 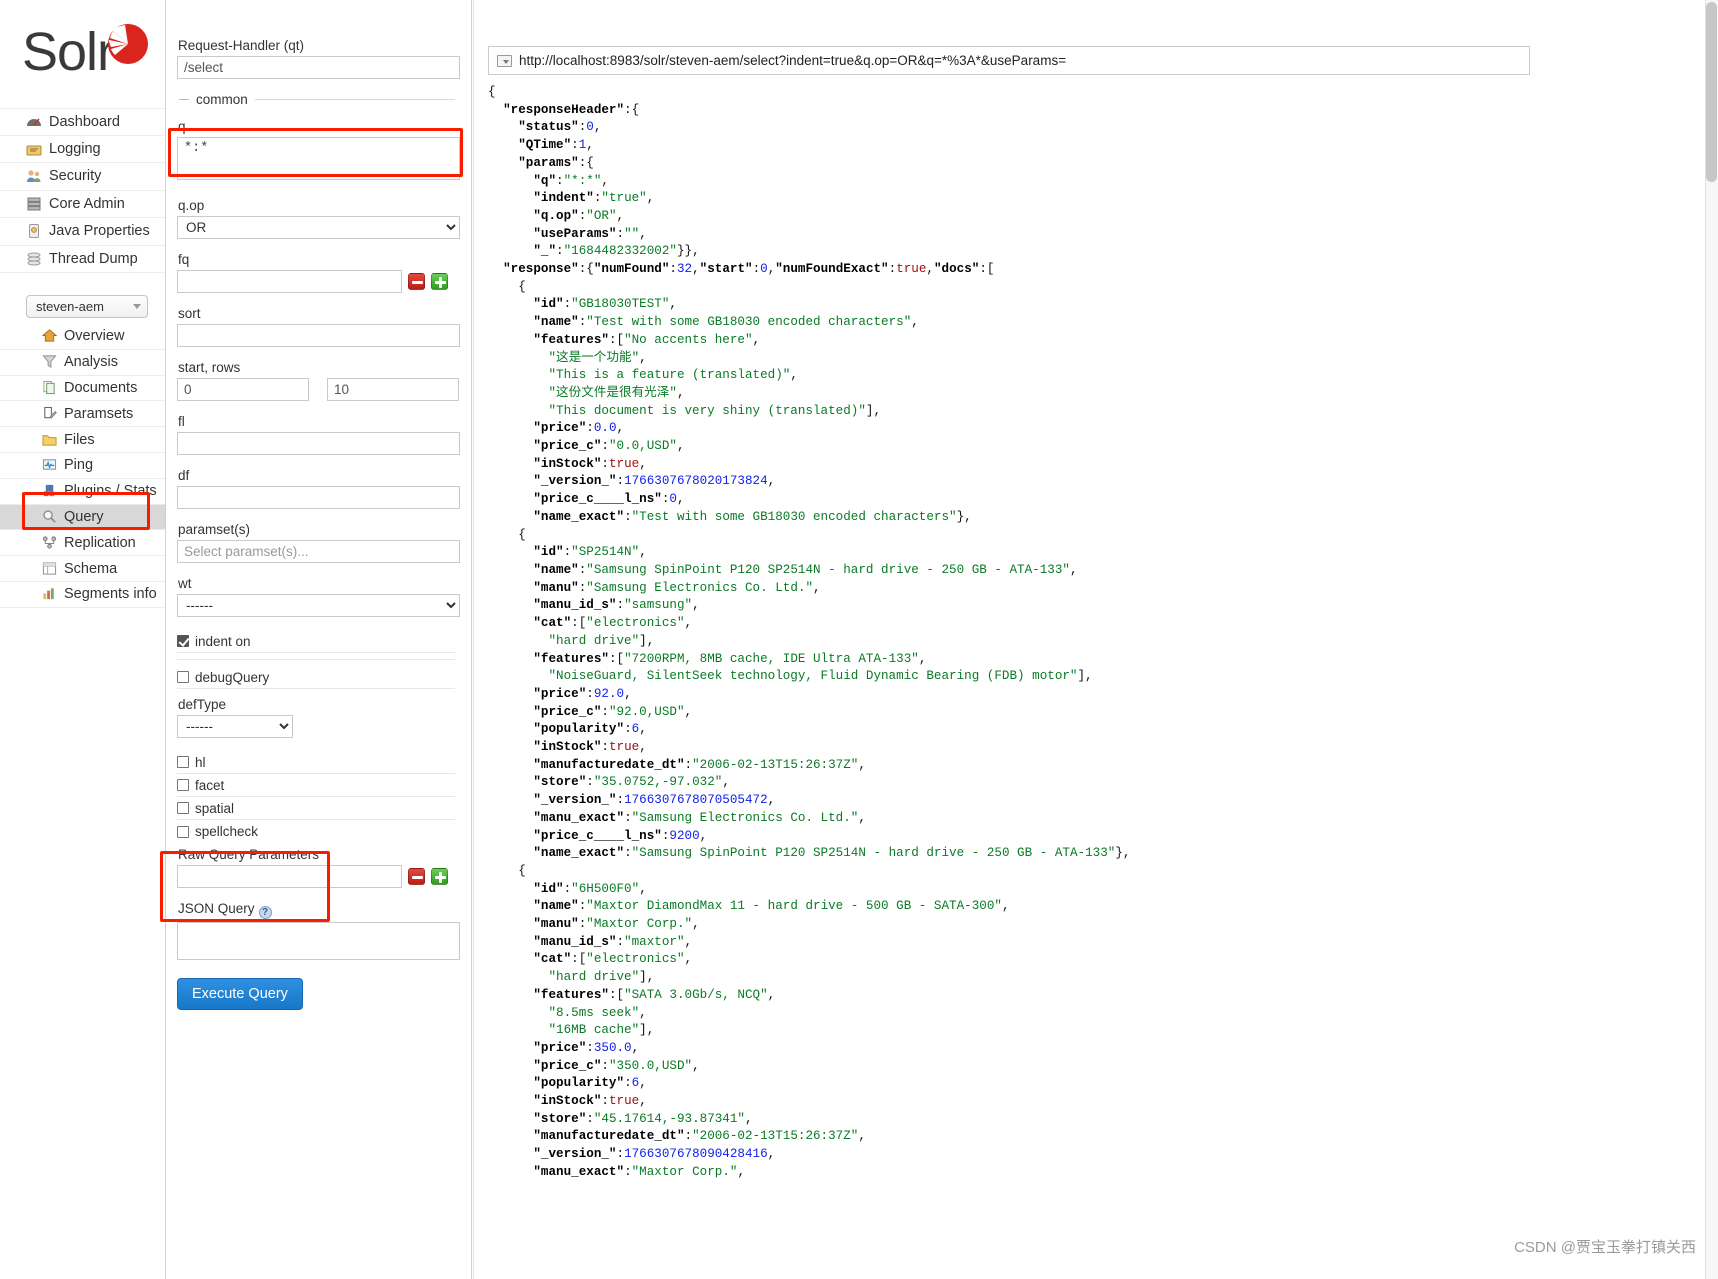 I want to click on qop-select: OR, so click(x=318, y=227).